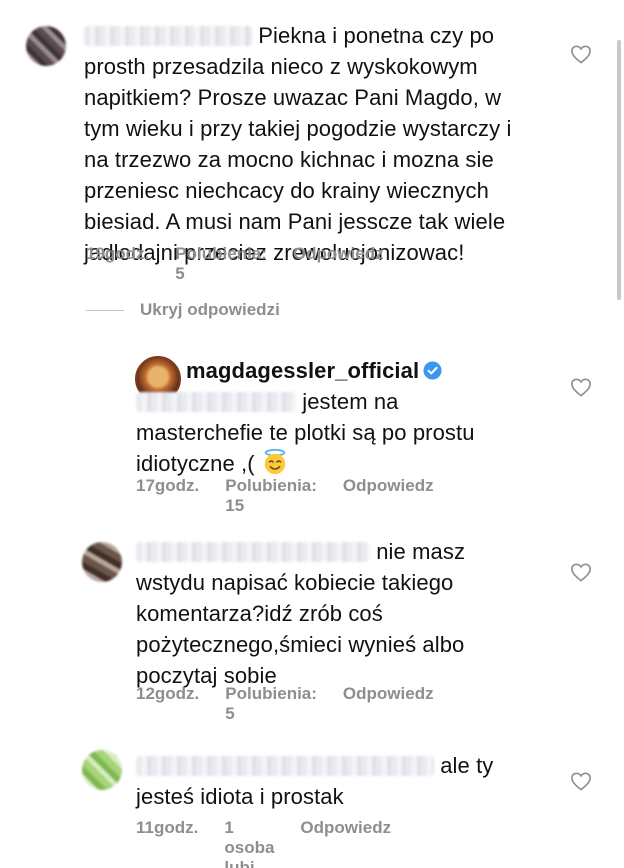 The width and height of the screenshot is (624, 868). What do you see at coordinates (271, 496) in the screenshot?
I see `likes-count: Polubienia: 15` at bounding box center [271, 496].